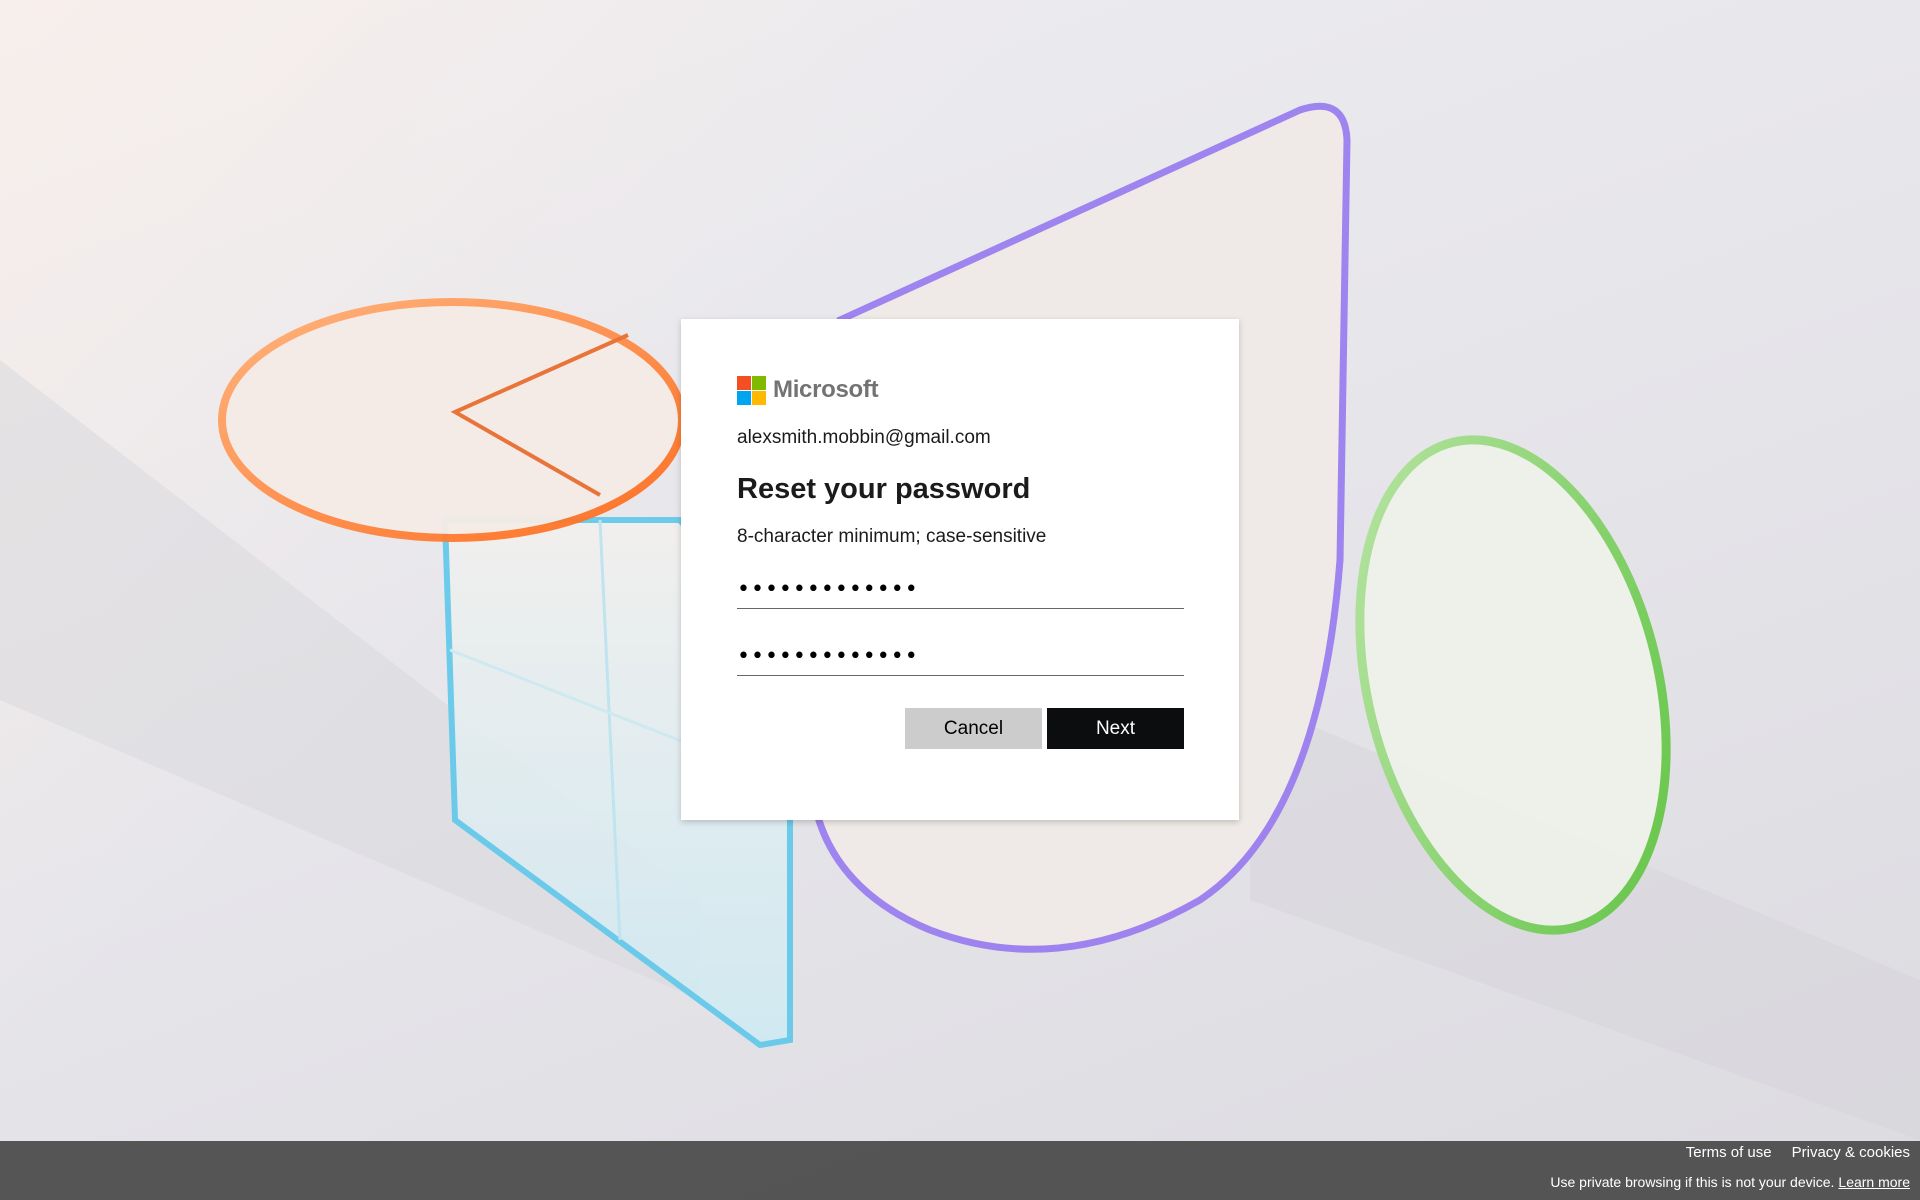 This screenshot has width=1920, height=1200. What do you see at coordinates (864, 437) in the screenshot?
I see `account-identity: alexsmith.mobbin@gmail.com` at bounding box center [864, 437].